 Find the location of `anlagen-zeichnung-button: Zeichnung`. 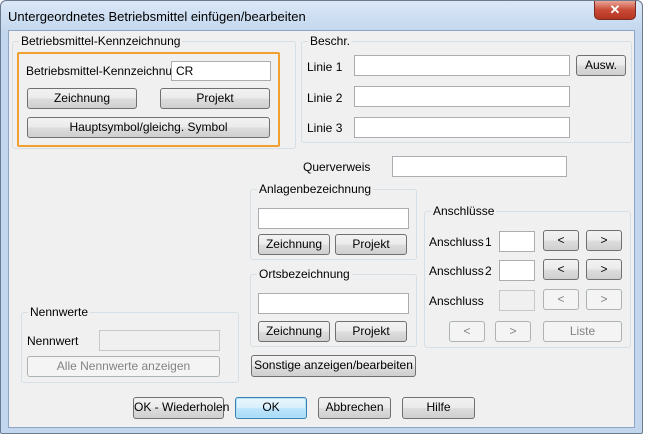

anlagen-zeichnung-button: Zeichnung is located at coordinates (294, 244).